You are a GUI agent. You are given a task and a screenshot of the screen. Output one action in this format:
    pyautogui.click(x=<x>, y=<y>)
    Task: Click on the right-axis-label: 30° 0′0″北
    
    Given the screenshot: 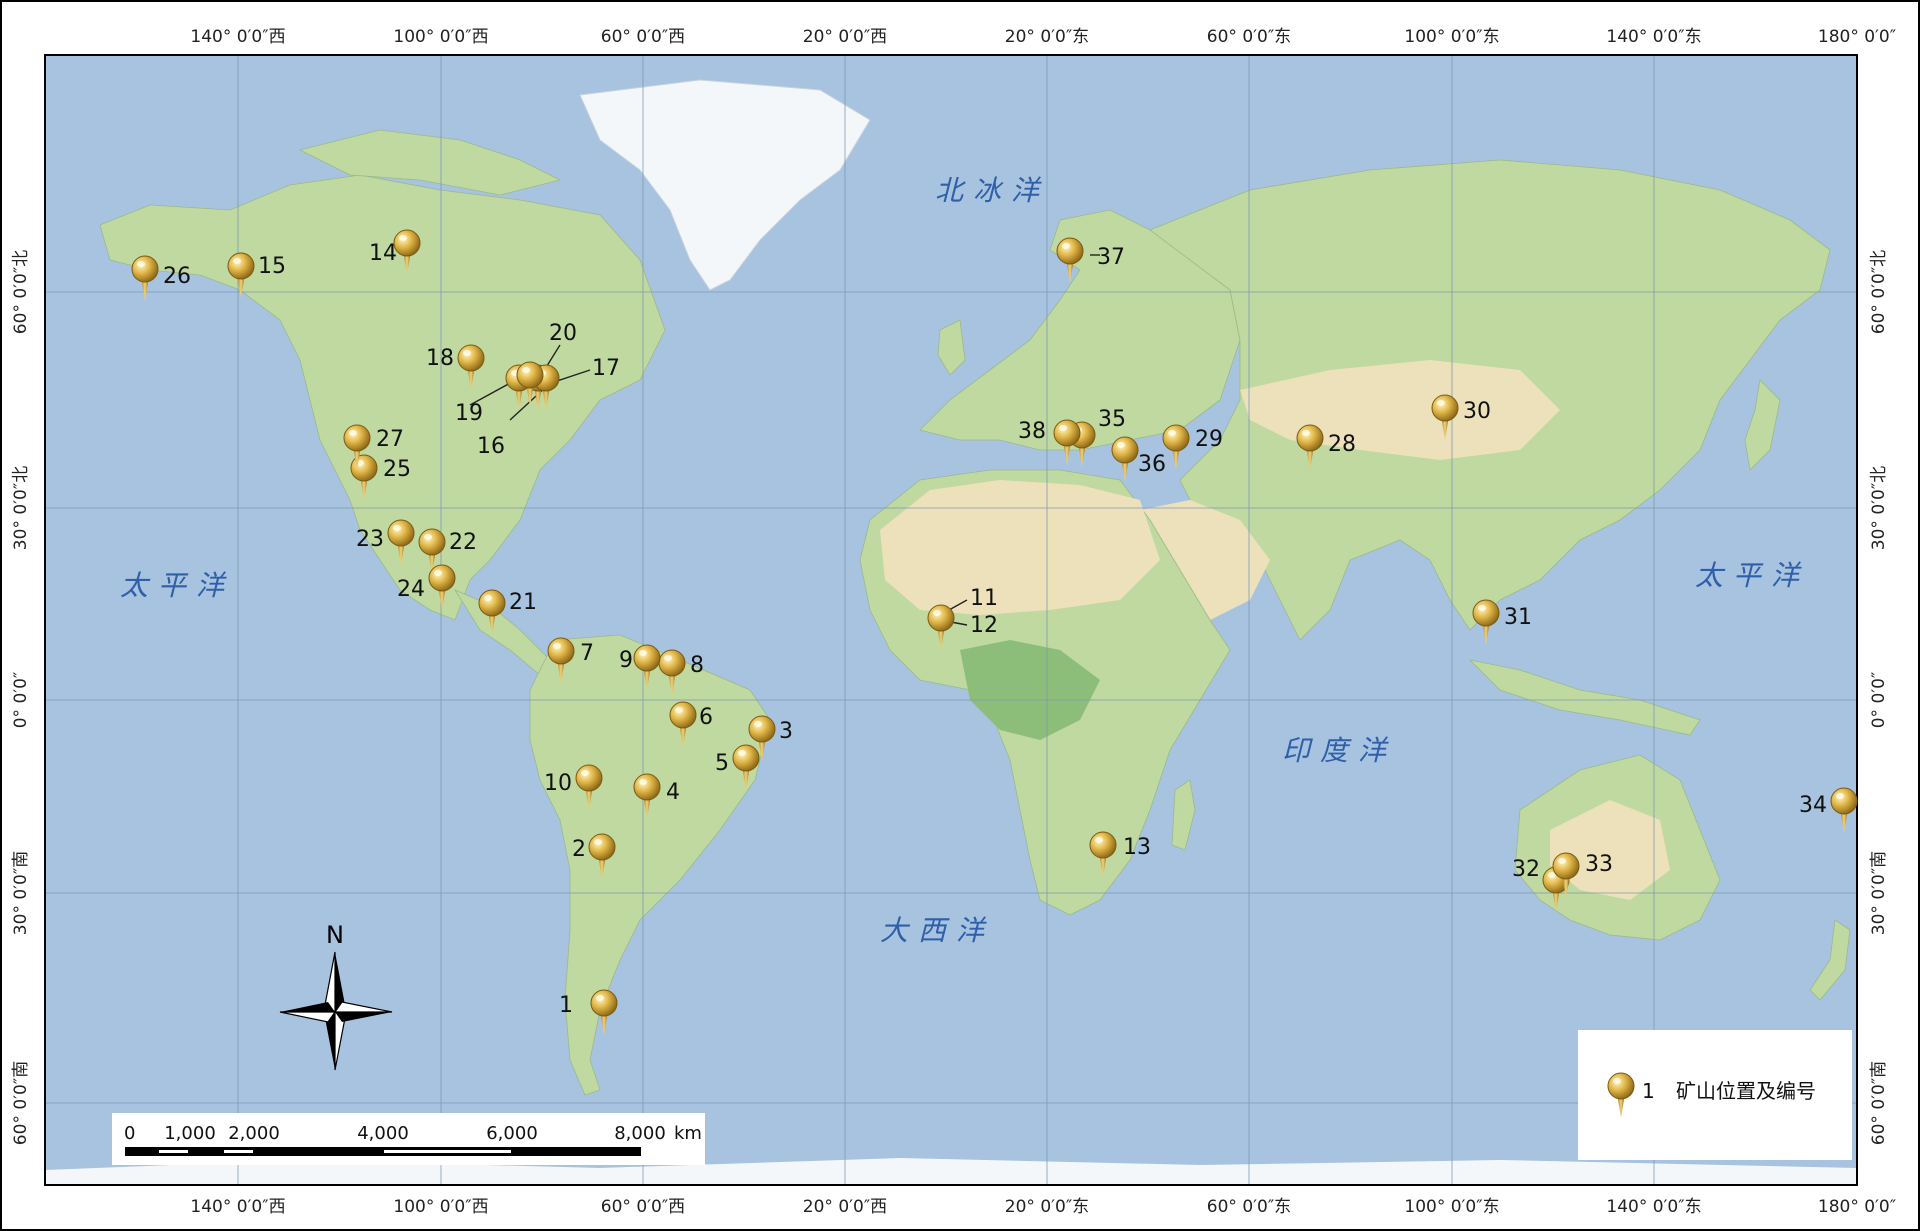 What is the action you would take?
    pyautogui.click(x=1879, y=508)
    